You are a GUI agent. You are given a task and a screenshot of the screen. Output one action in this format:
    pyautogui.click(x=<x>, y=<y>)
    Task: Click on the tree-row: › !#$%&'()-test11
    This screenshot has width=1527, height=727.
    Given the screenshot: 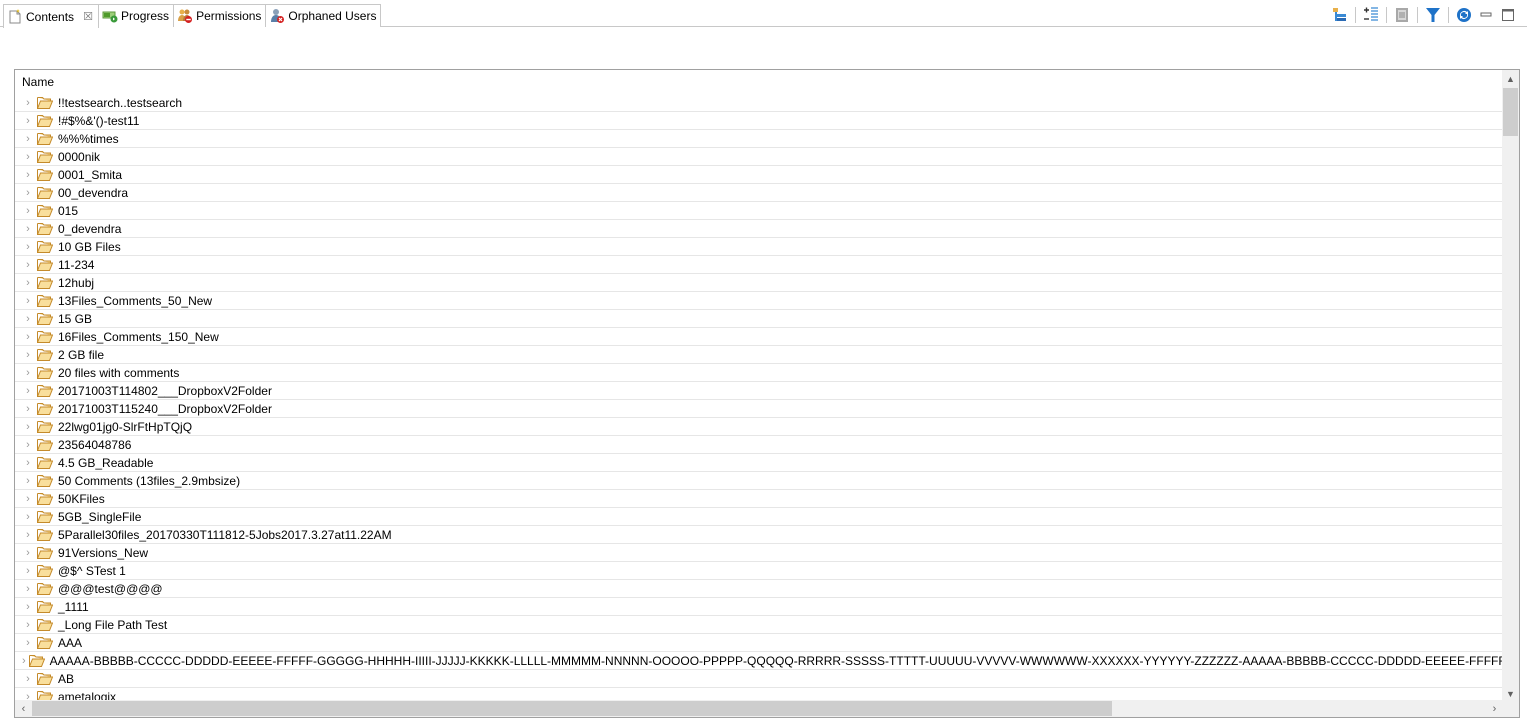 What is the action you would take?
    pyautogui.click(x=759, y=121)
    